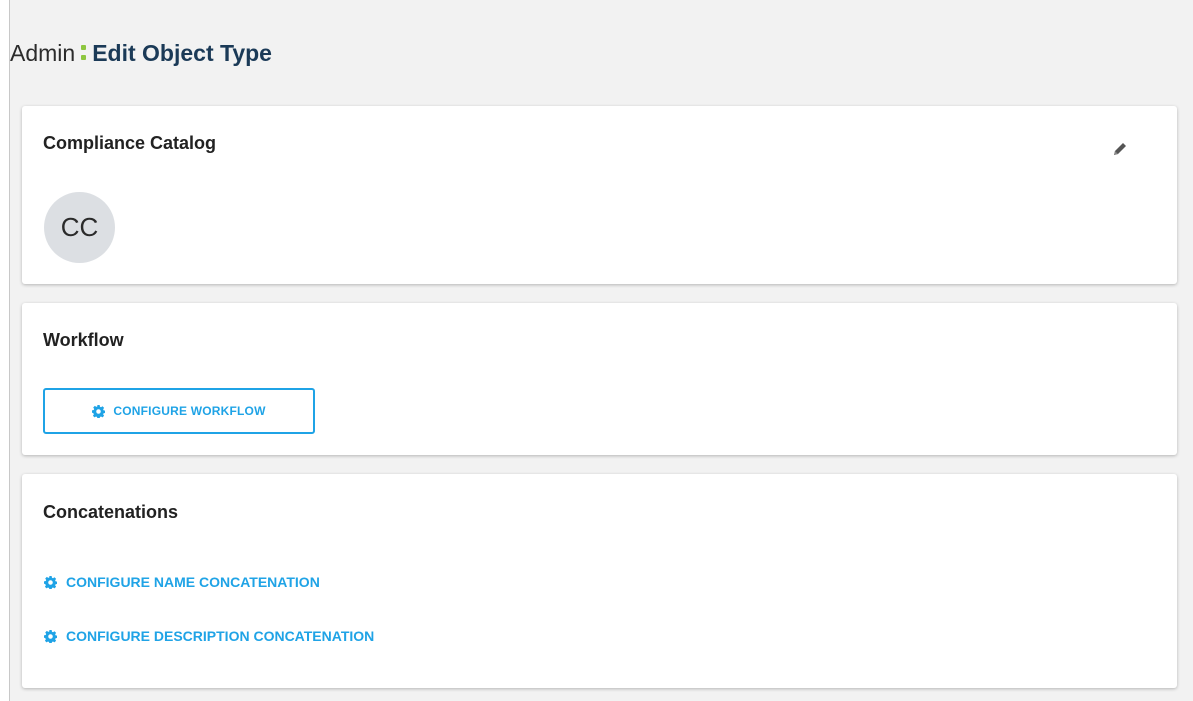  What do you see at coordinates (79, 227) in the screenshot?
I see `avatar: CC` at bounding box center [79, 227].